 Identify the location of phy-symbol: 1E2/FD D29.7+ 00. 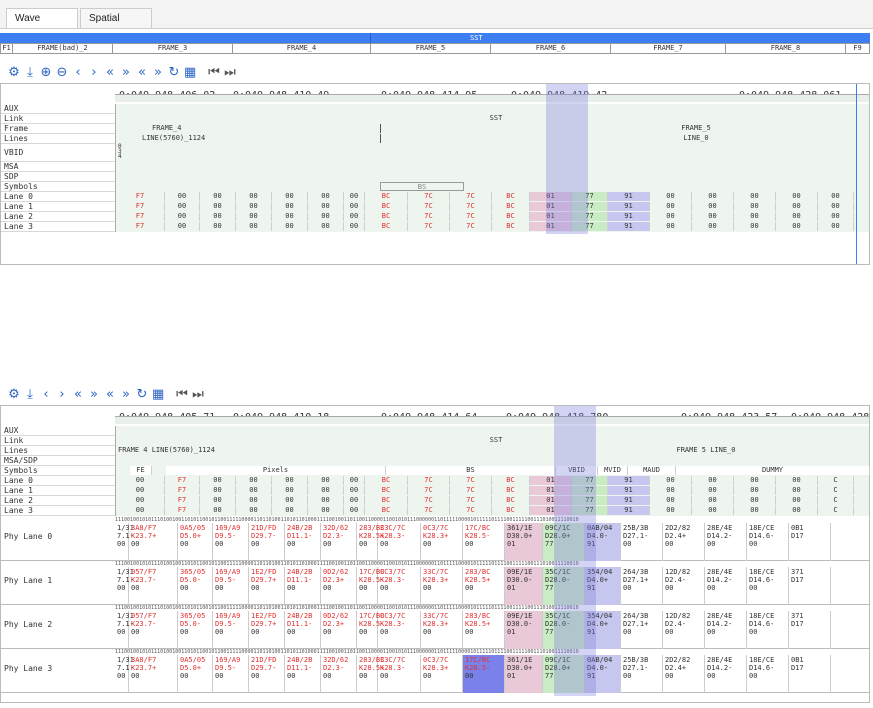
(267, 630).